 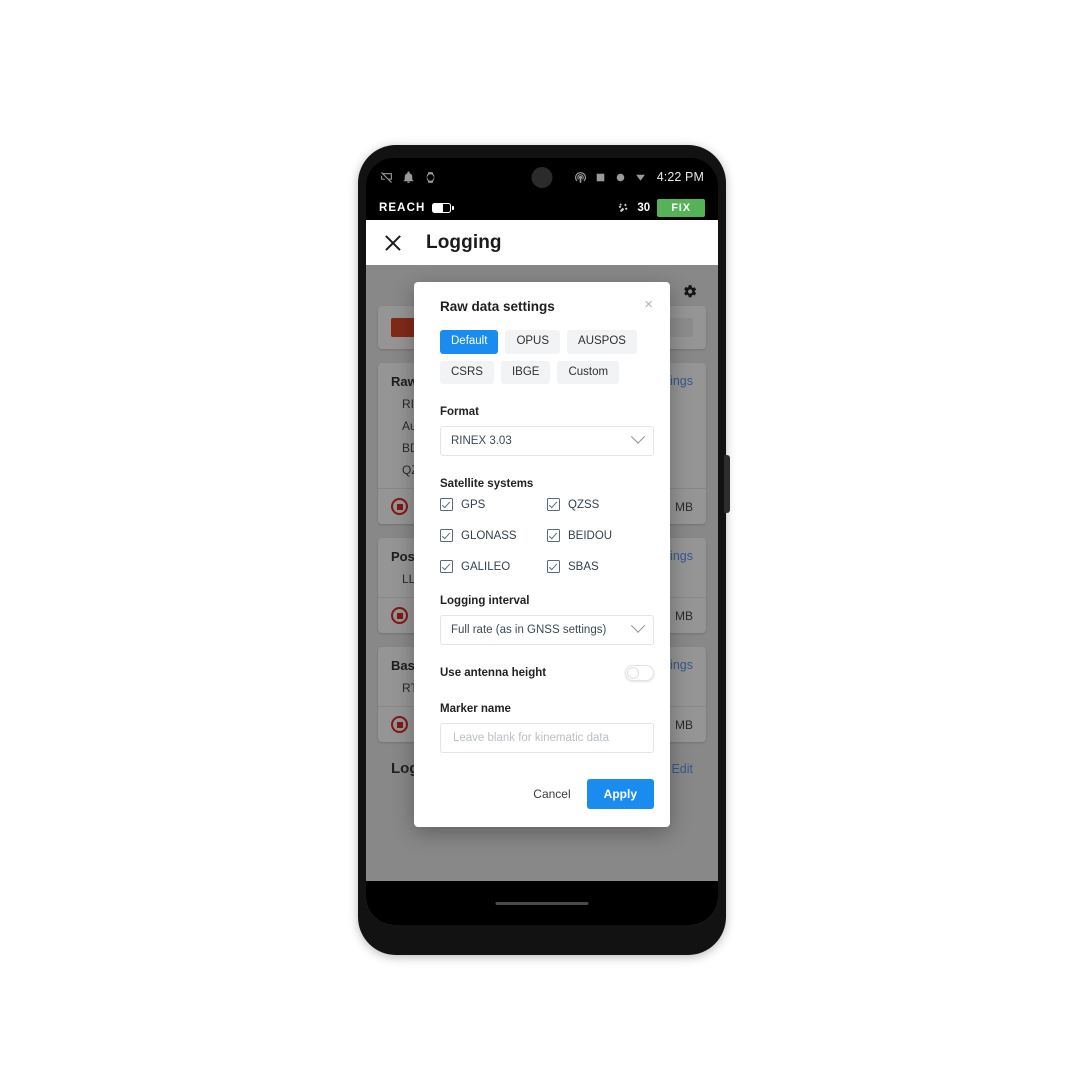 I want to click on app-bar: Logging, so click(x=542, y=242).